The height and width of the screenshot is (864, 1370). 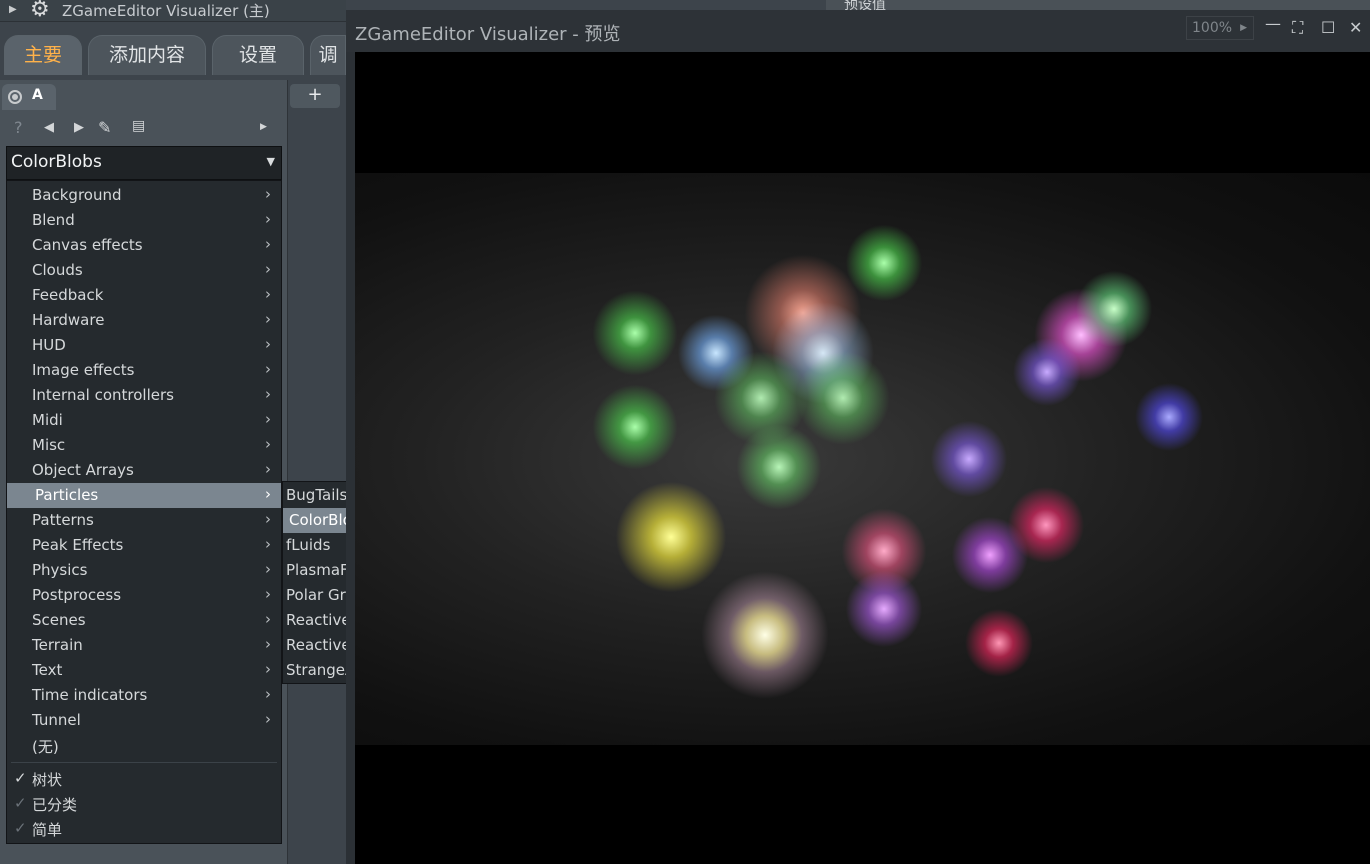 What do you see at coordinates (59, 620) in the screenshot?
I see `menu-item-label: Scenes` at bounding box center [59, 620].